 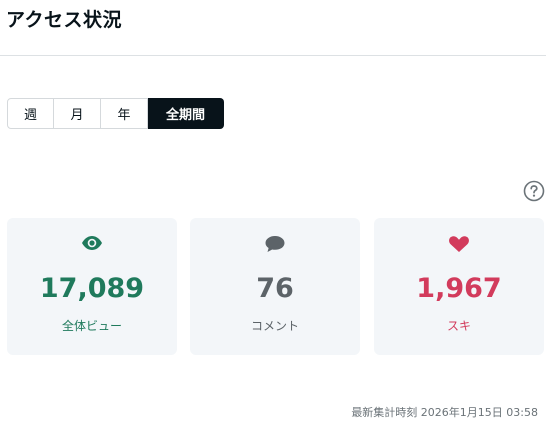 I want to click on views-label: 全体ビュー, so click(x=91, y=326).